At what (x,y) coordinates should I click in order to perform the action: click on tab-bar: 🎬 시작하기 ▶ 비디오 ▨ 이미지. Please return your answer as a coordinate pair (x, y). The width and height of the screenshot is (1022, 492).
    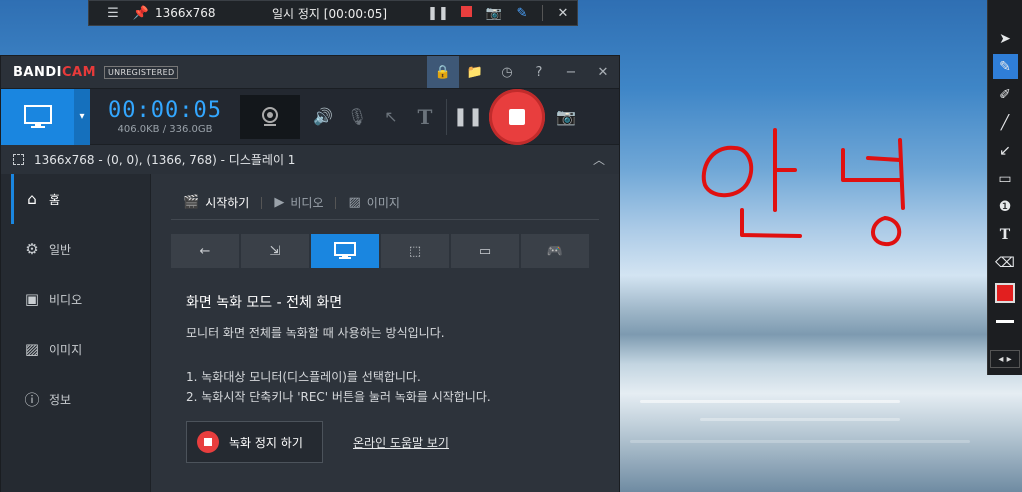
    Looking at the image, I should click on (385, 203).